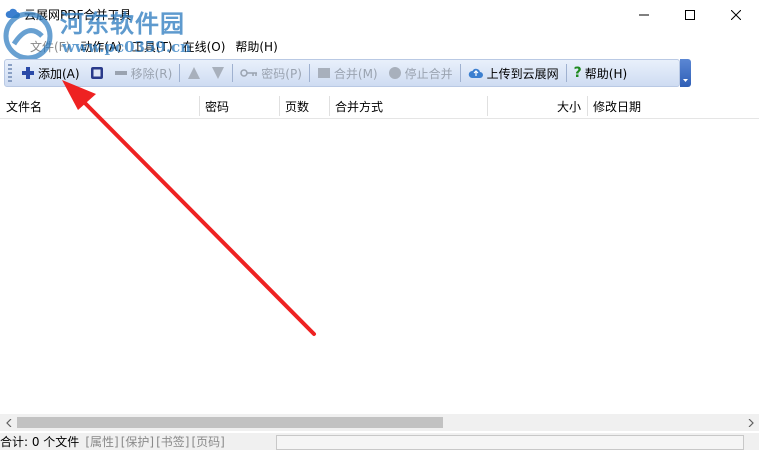  I want to click on maximize-button, so click(690, 15).